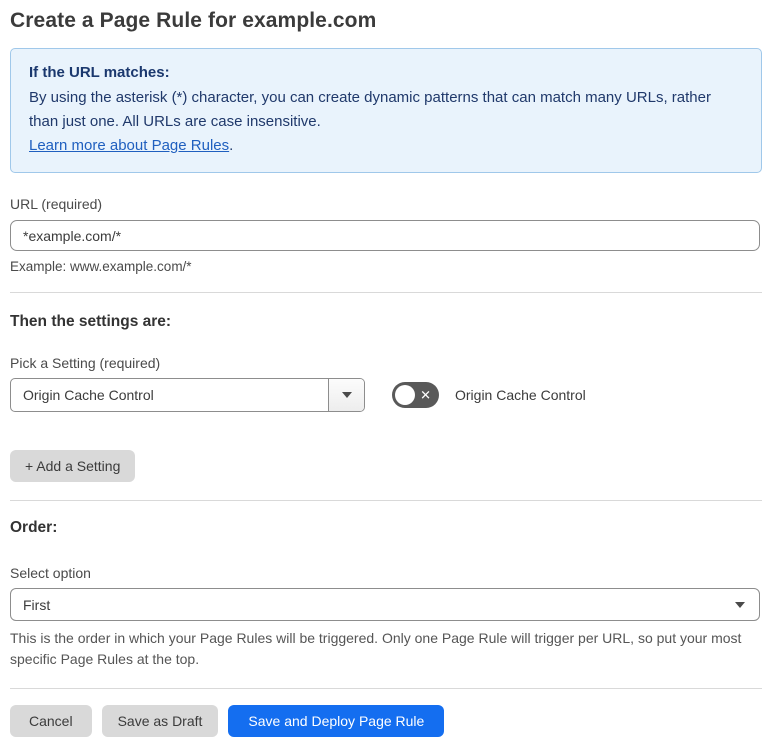  Describe the element at coordinates (425, 395) in the screenshot. I see `toggle-off-x-icon: ✕` at that location.